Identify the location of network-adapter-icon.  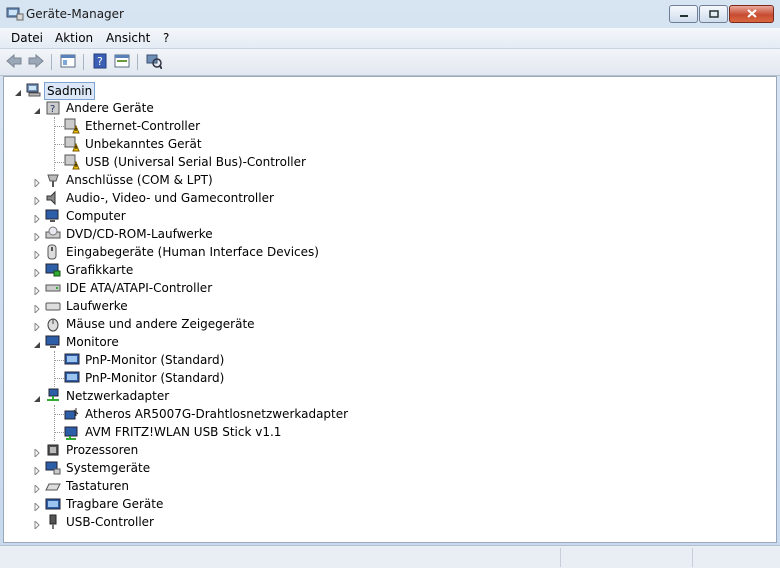
(53, 396).